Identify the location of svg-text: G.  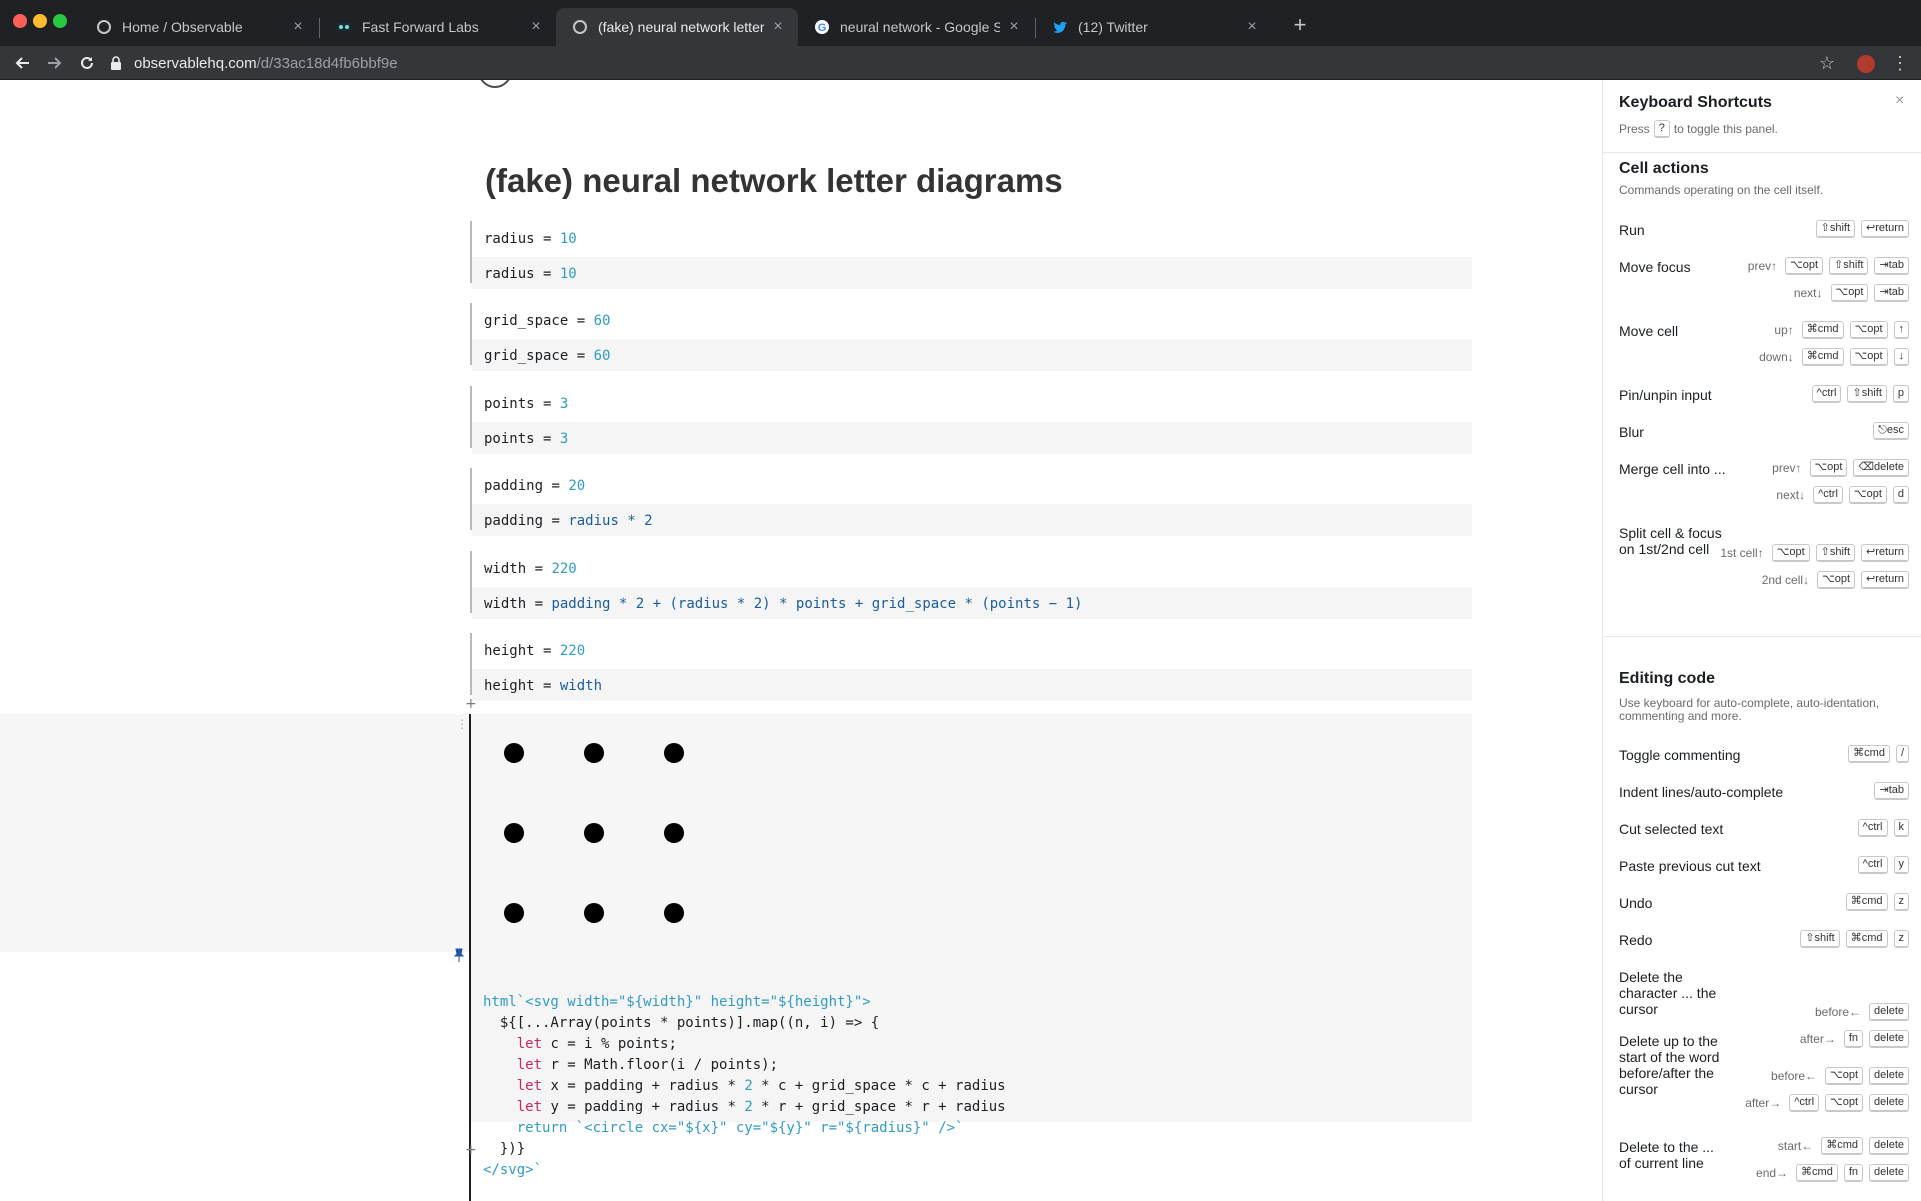
(822, 28).